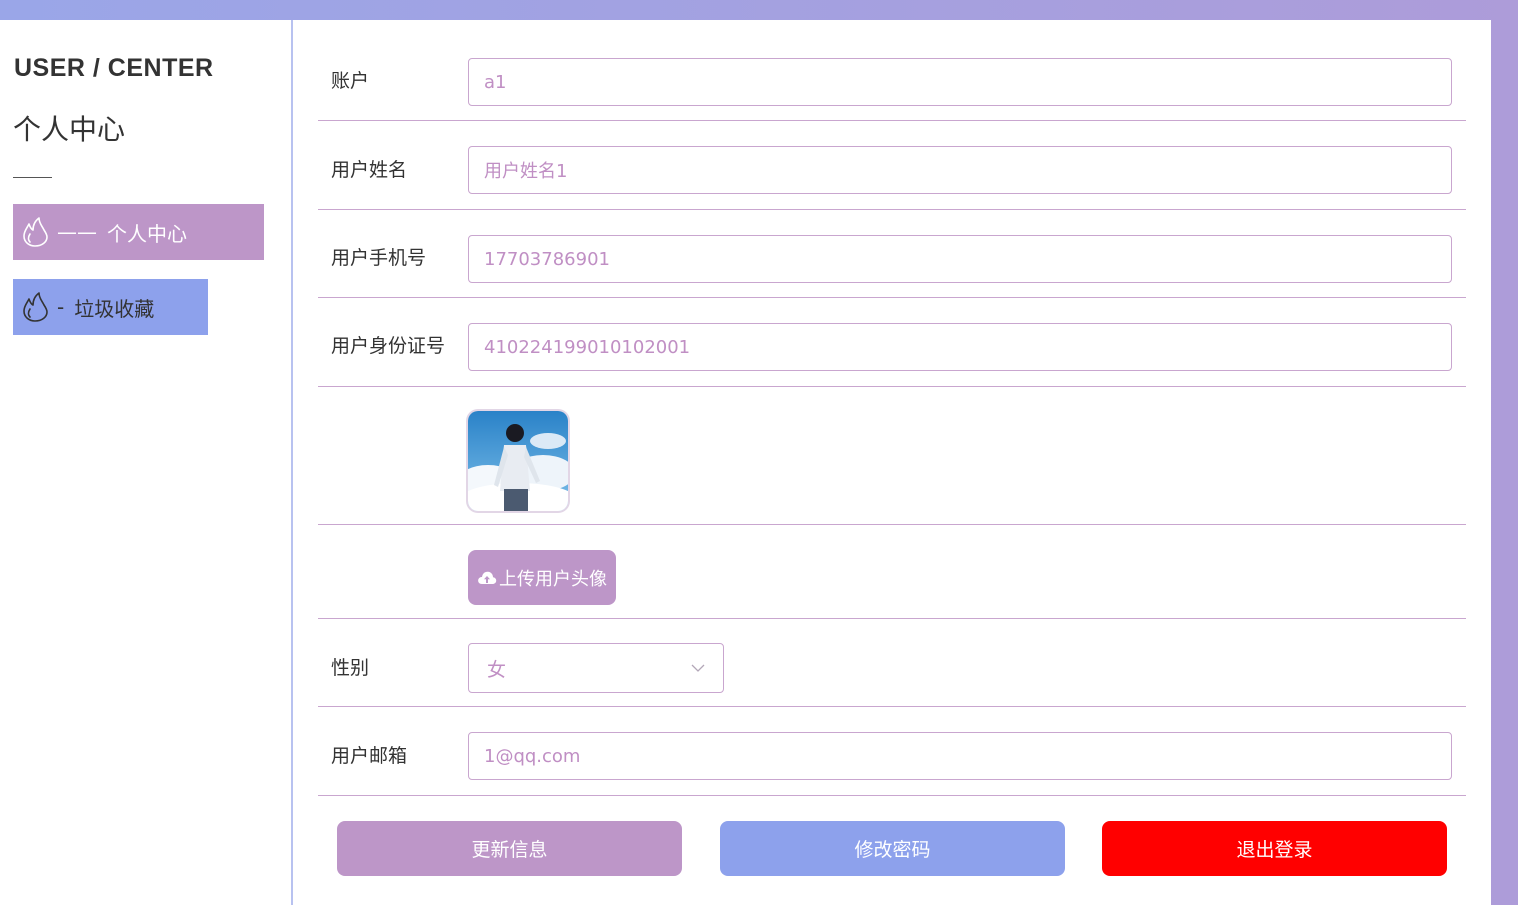 The width and height of the screenshot is (1518, 905). Describe the element at coordinates (369, 170) in the screenshot. I see `name-label: 用户姓名` at that location.